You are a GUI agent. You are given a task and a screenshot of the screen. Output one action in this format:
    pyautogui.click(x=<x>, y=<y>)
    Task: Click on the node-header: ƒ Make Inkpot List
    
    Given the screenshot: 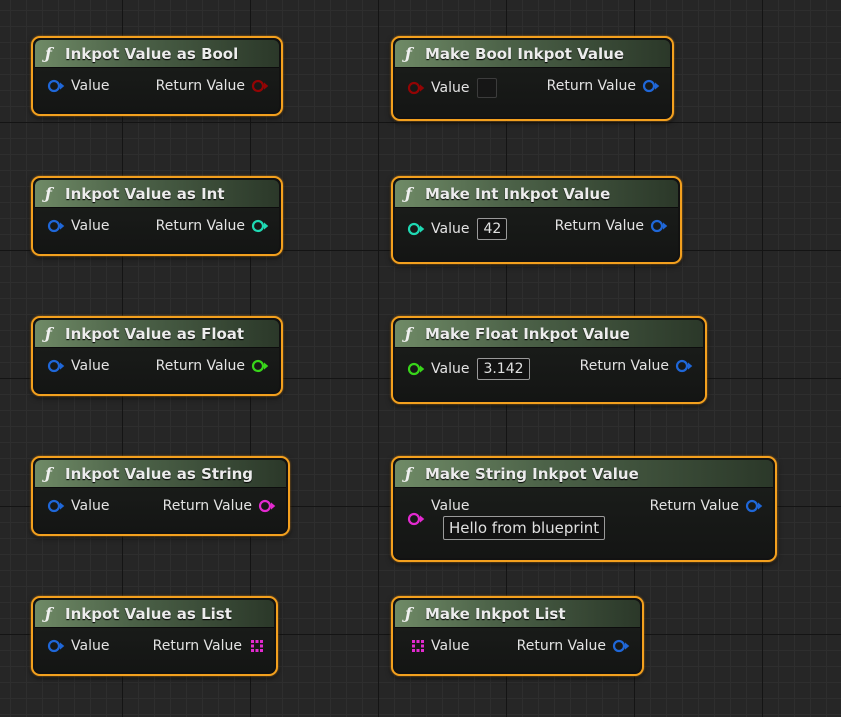 What is the action you would take?
    pyautogui.click(x=517, y=614)
    